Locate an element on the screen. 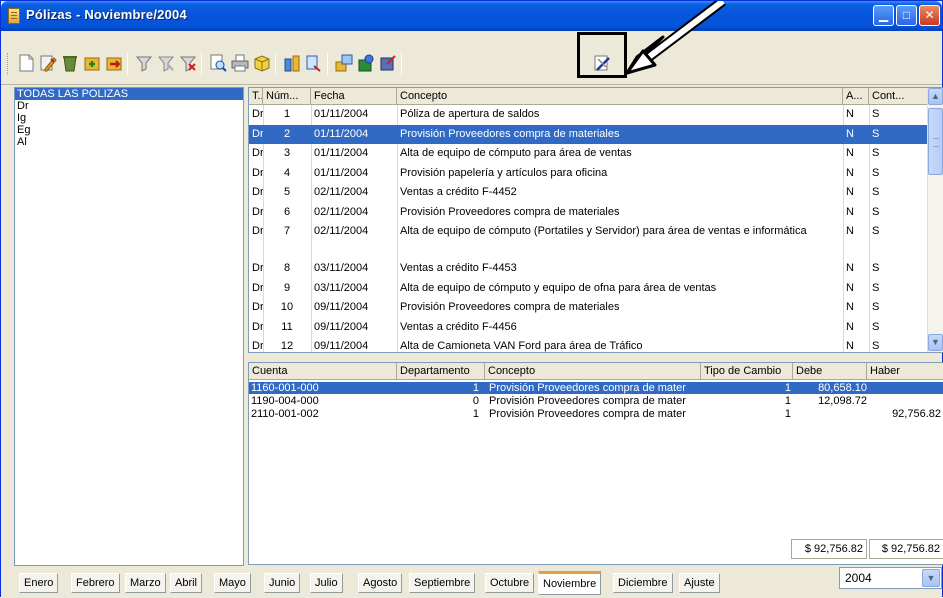 The width and height of the screenshot is (943, 598). edit-button is located at coordinates (48, 63).